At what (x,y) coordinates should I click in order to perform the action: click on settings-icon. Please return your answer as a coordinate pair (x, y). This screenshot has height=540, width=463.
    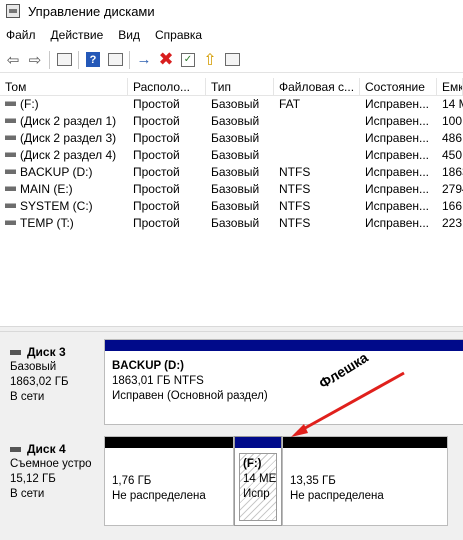
    Looking at the image, I should click on (232, 60).